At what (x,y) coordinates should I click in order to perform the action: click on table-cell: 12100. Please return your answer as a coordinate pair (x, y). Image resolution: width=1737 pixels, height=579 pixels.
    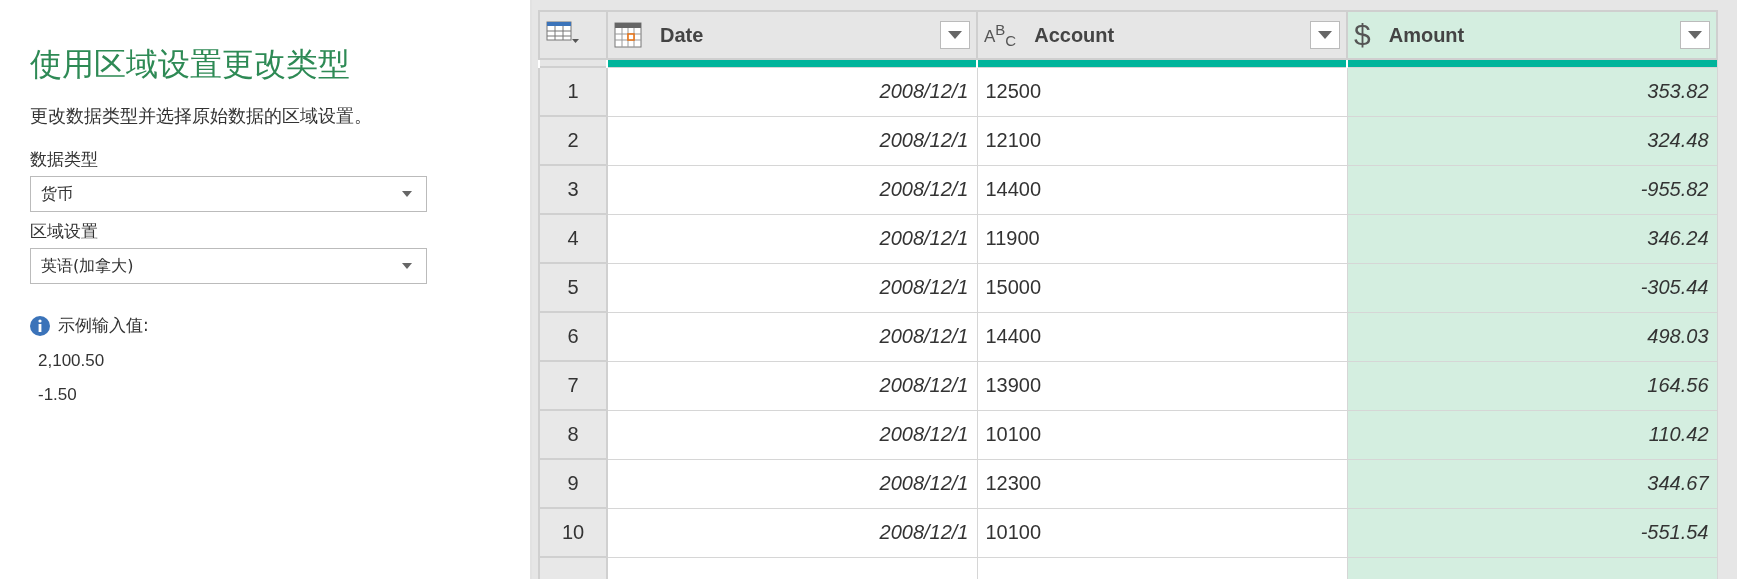
    Looking at the image, I should click on (1162, 140).